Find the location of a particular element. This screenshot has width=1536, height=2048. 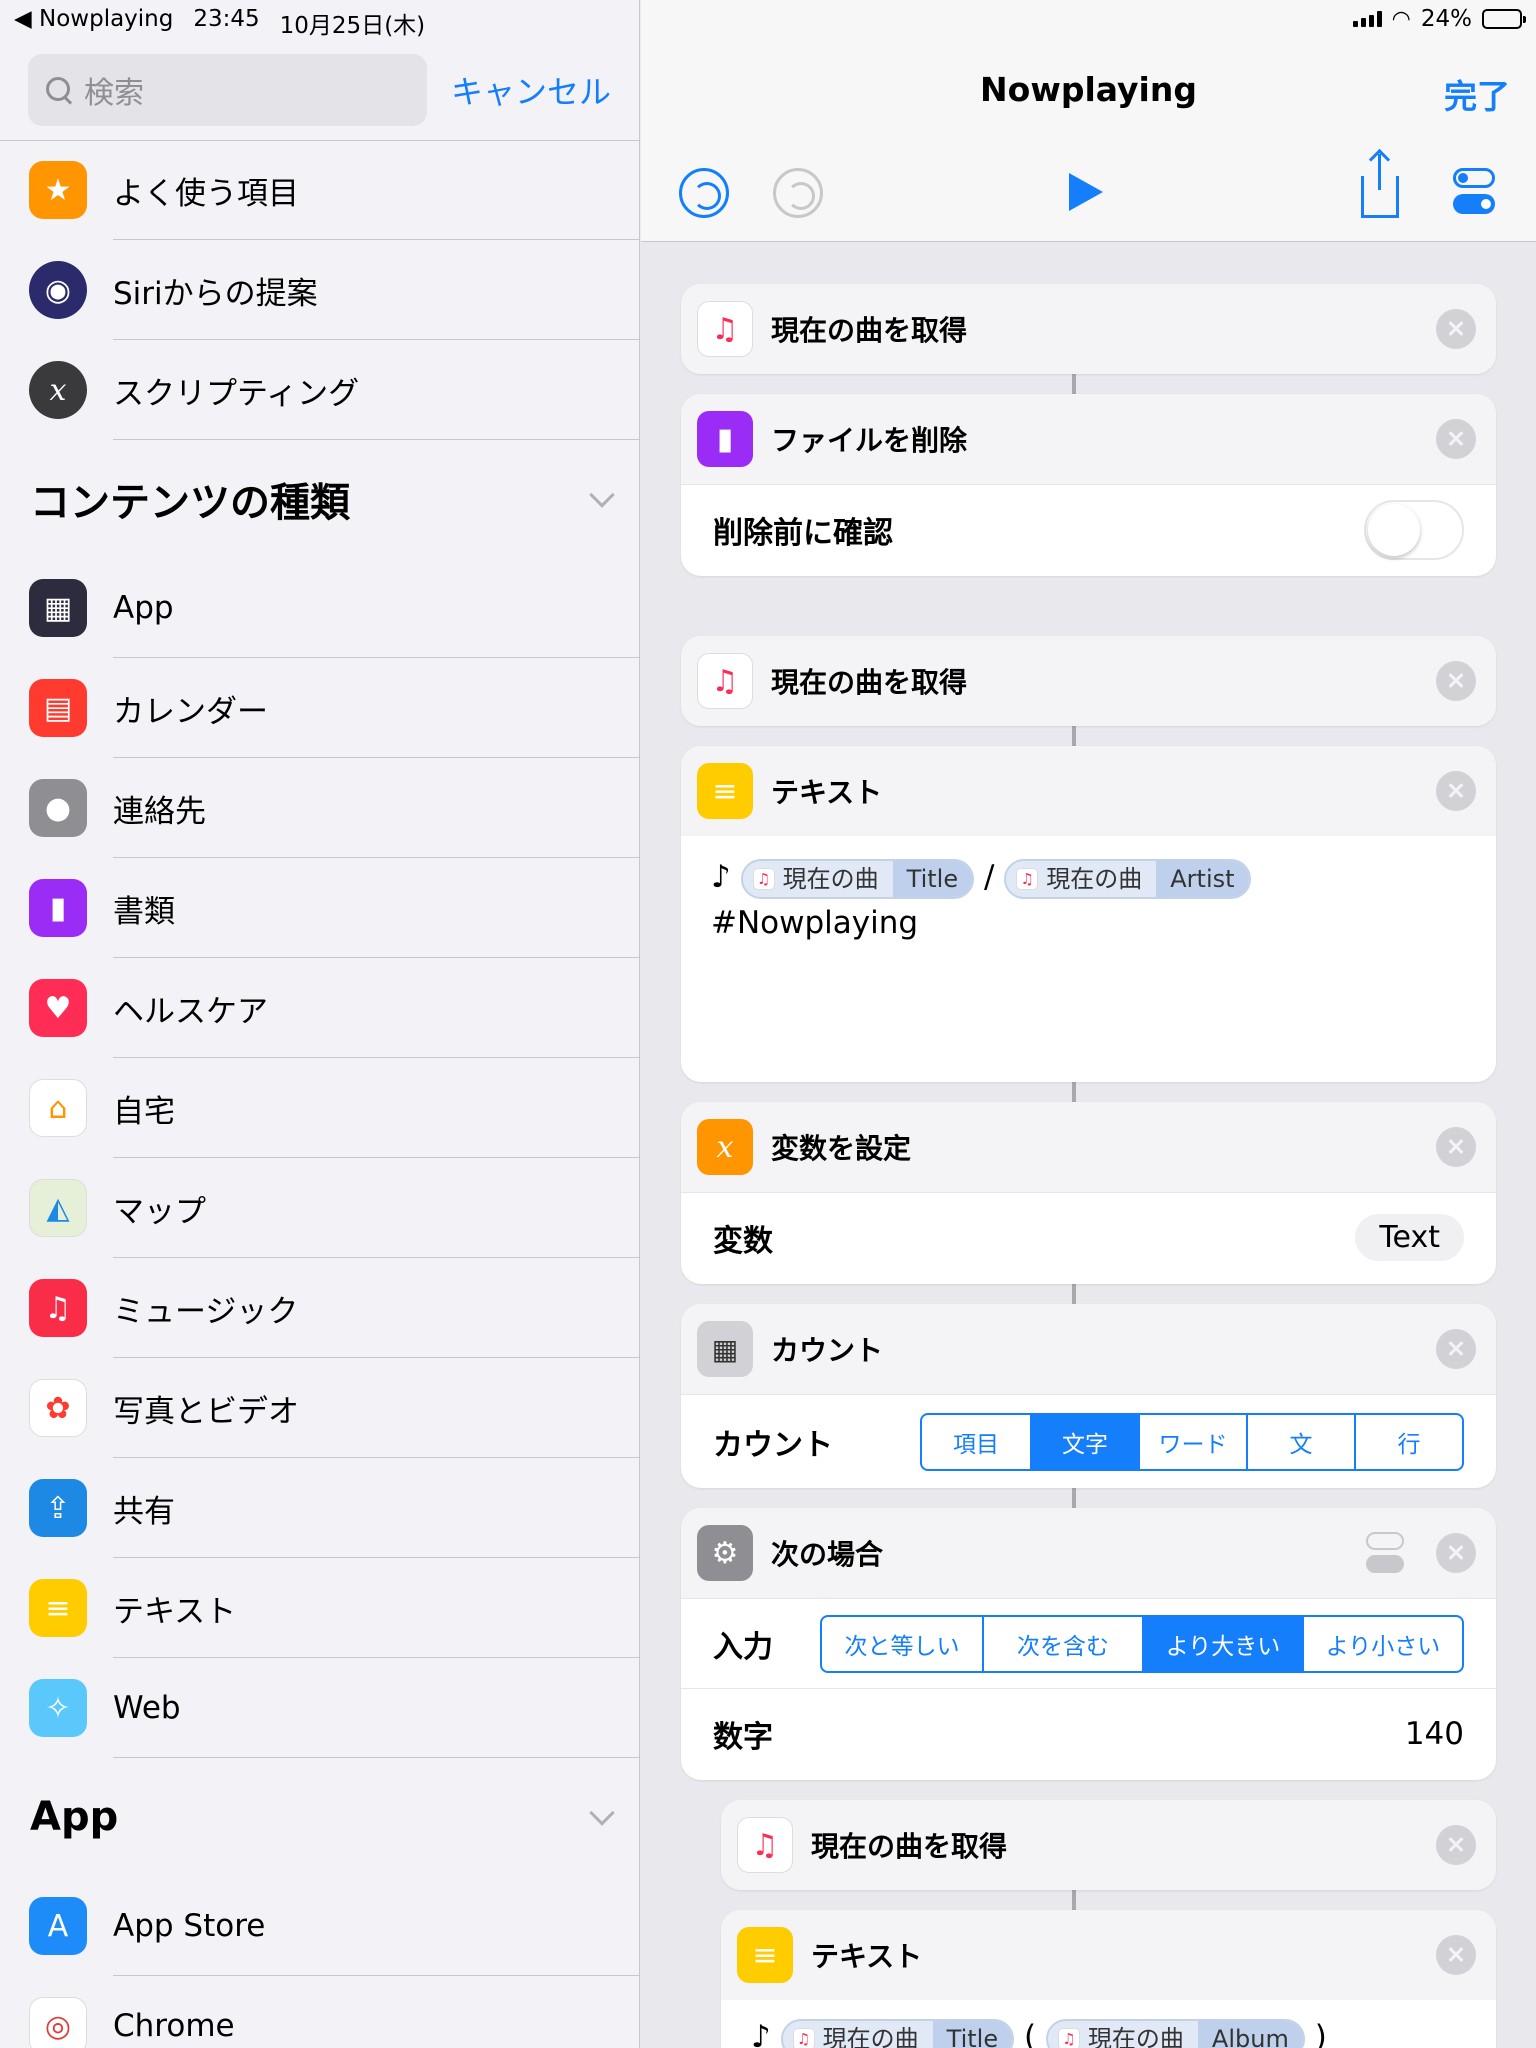

count-type-segmented-control: 項目 文字 ワード文行 is located at coordinates (1192, 1441).